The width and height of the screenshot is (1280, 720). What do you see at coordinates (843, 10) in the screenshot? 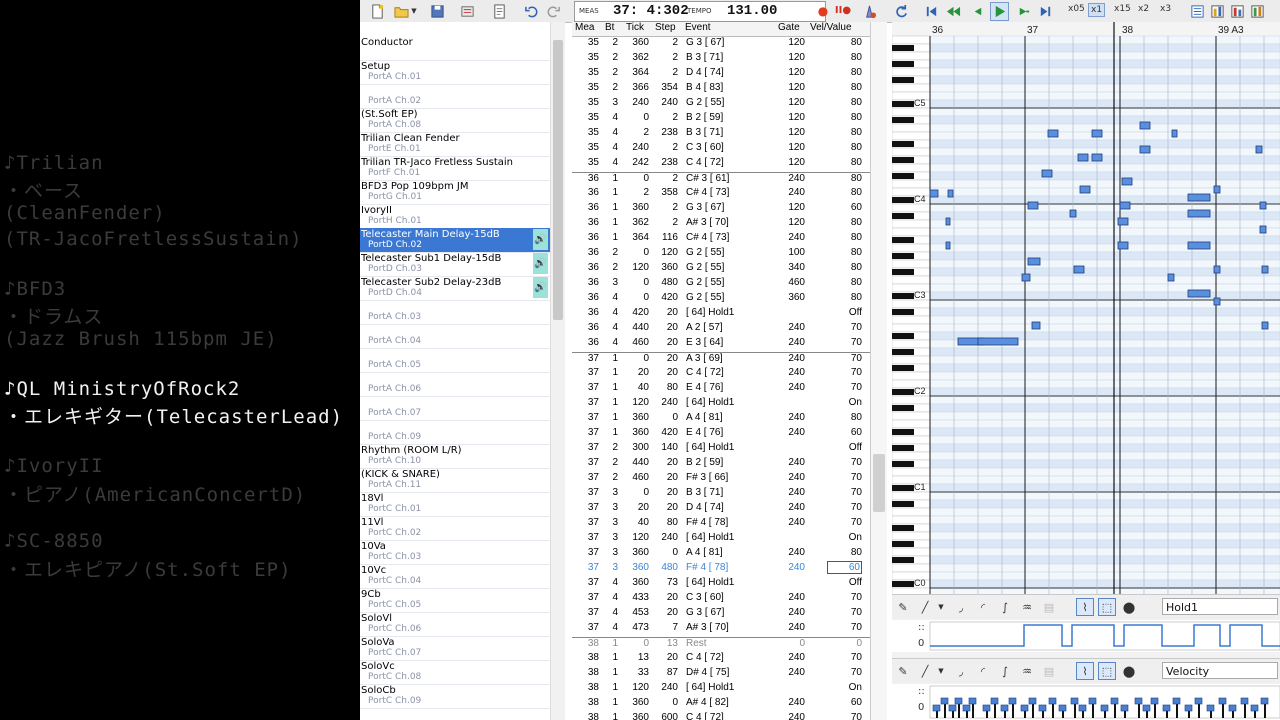
I see `pause-record-icon: II●` at bounding box center [843, 10].